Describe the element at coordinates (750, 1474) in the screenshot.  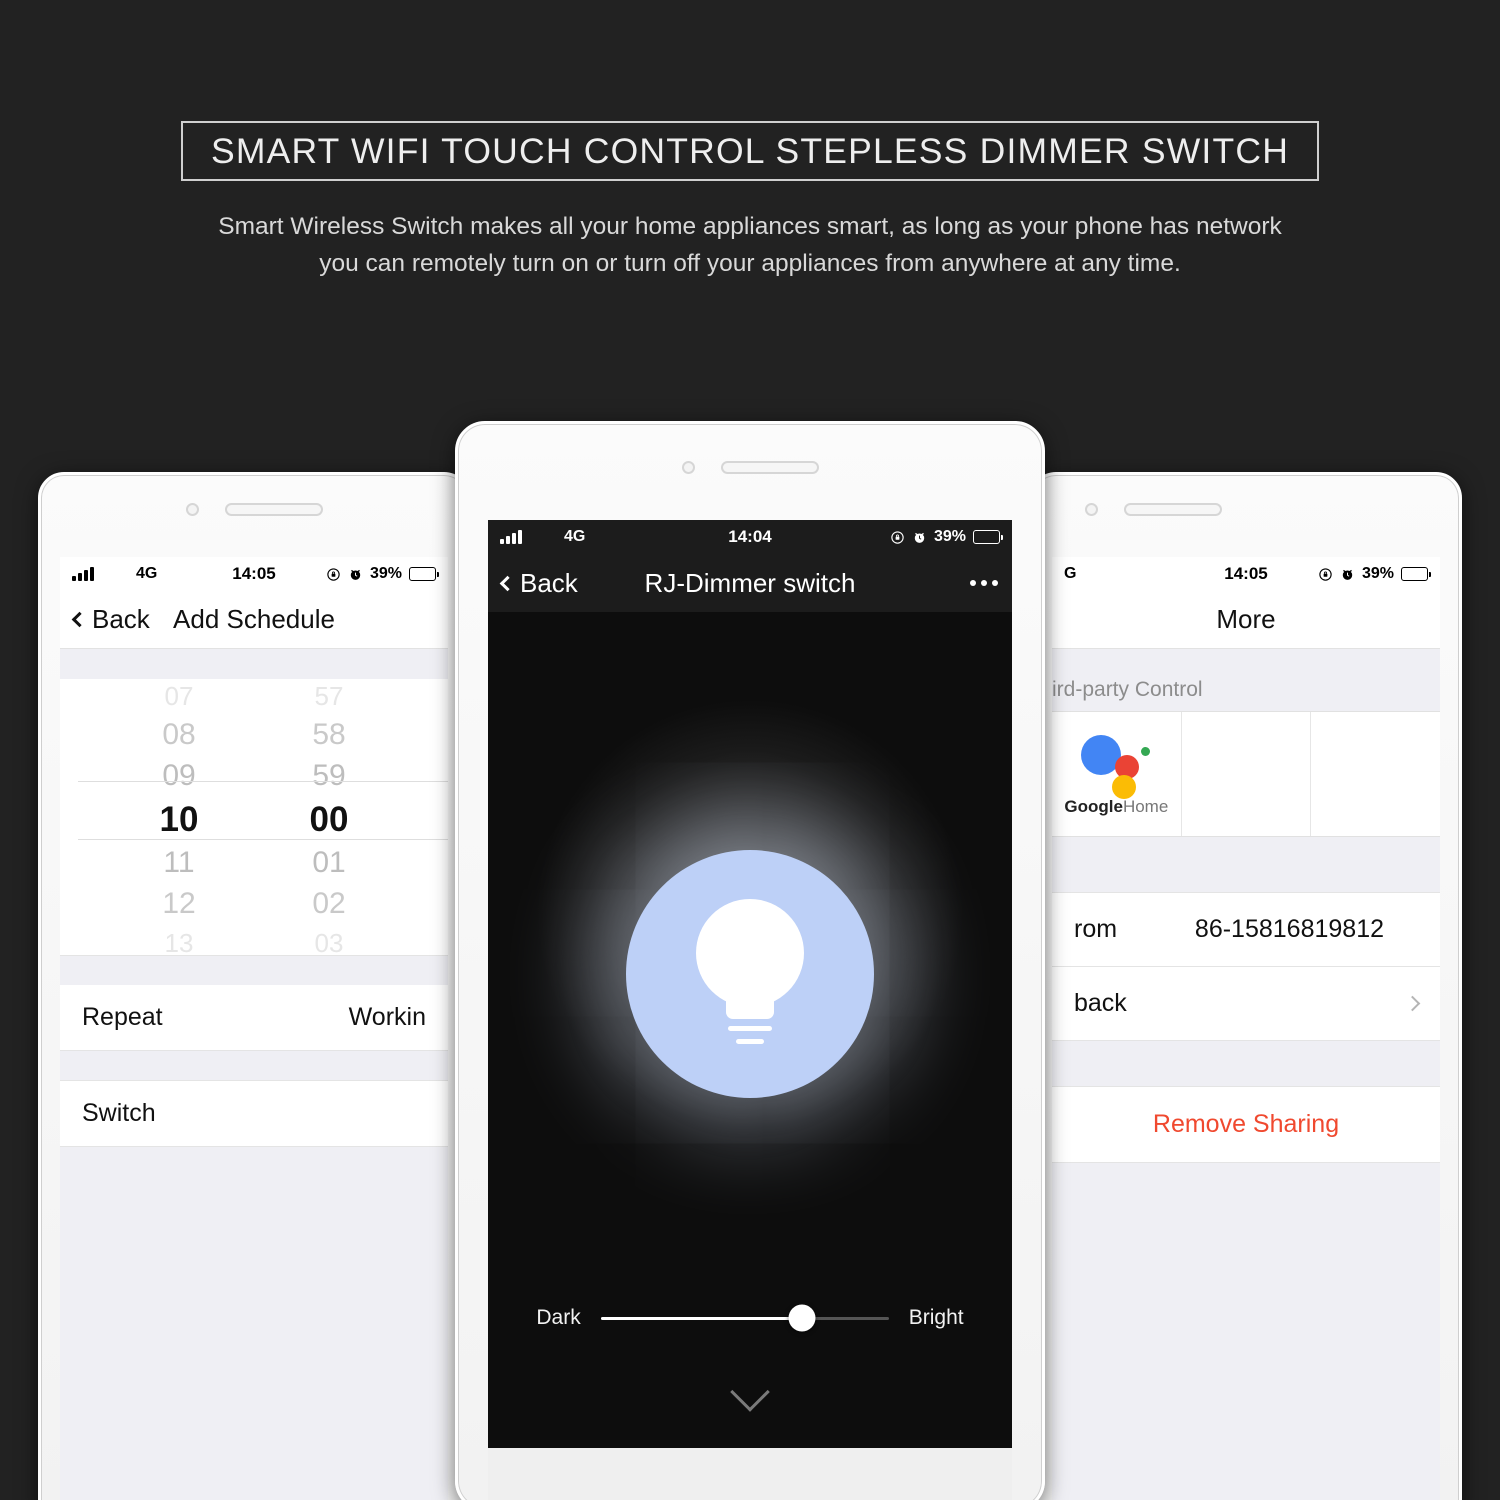
I see `center-home-indicator-area` at that location.